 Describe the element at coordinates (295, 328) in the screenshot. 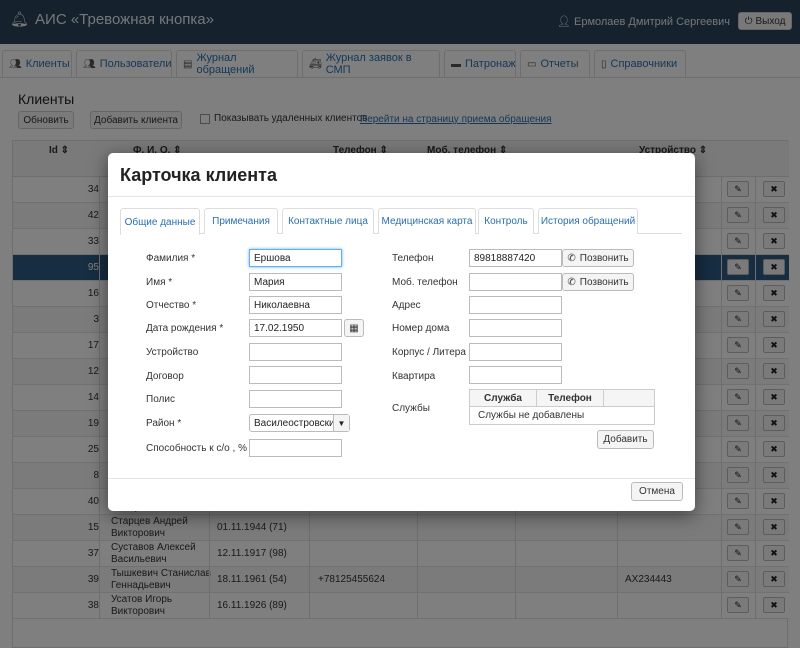

I see `birthdate-field` at that location.